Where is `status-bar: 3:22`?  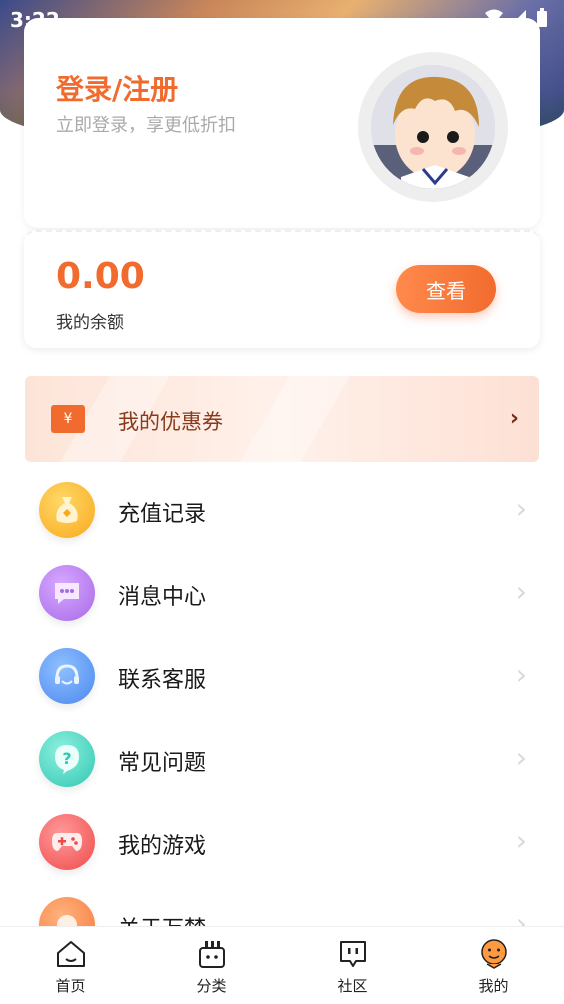 status-bar: 3:22 is located at coordinates (282, 18).